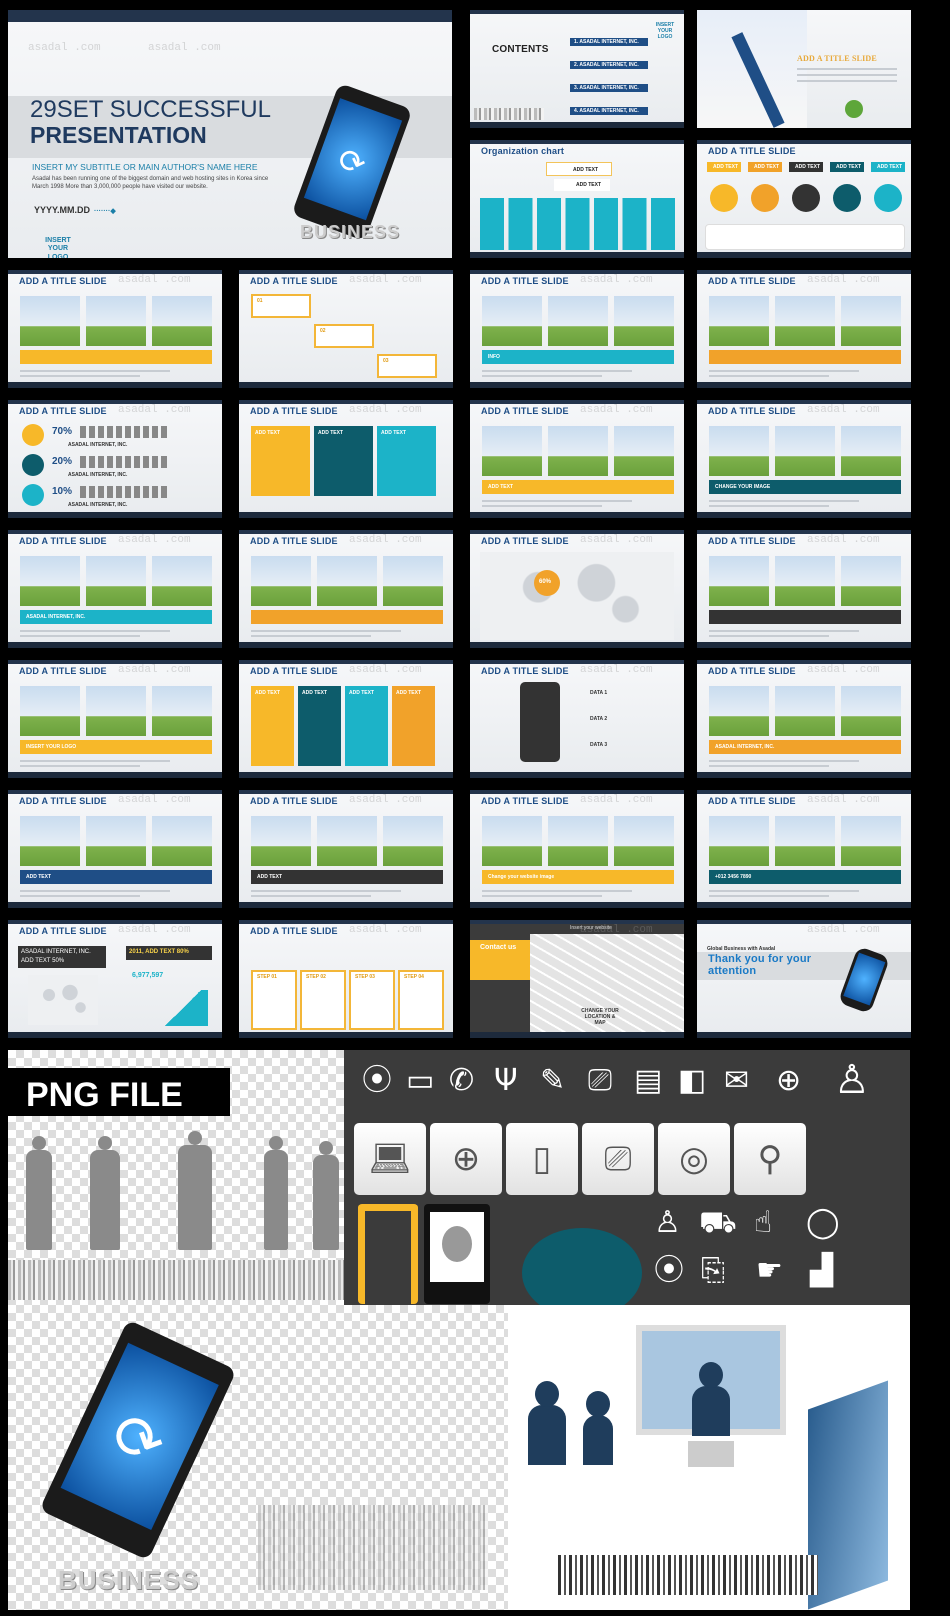 The width and height of the screenshot is (950, 1616). Describe the element at coordinates (852, 1080) in the screenshot. I see `person-icon: ♙` at that location.